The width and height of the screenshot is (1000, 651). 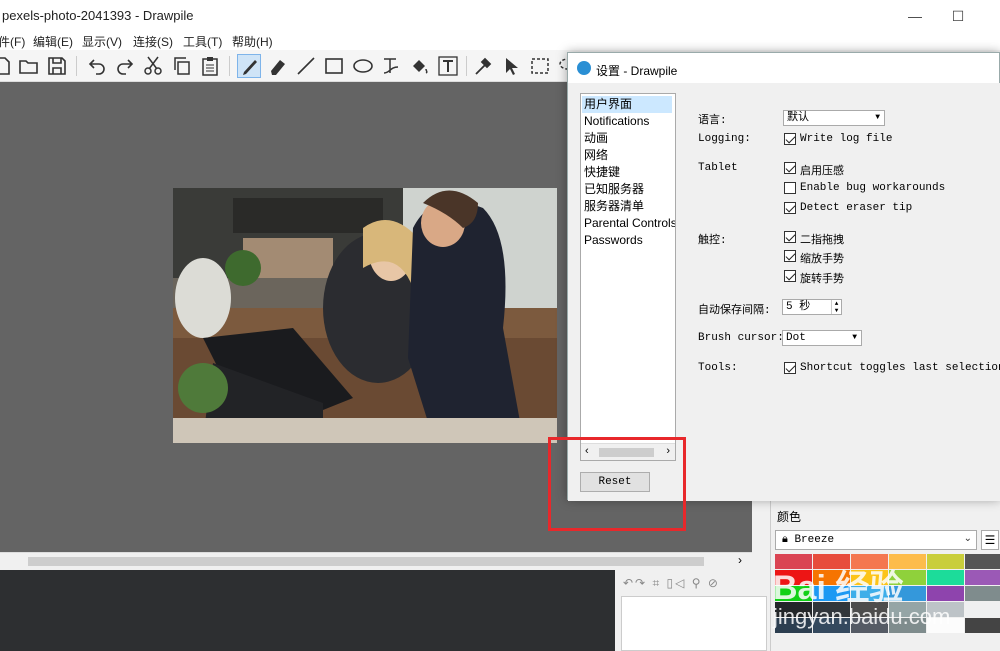 I want to click on category-network: 网络, so click(x=596, y=155).